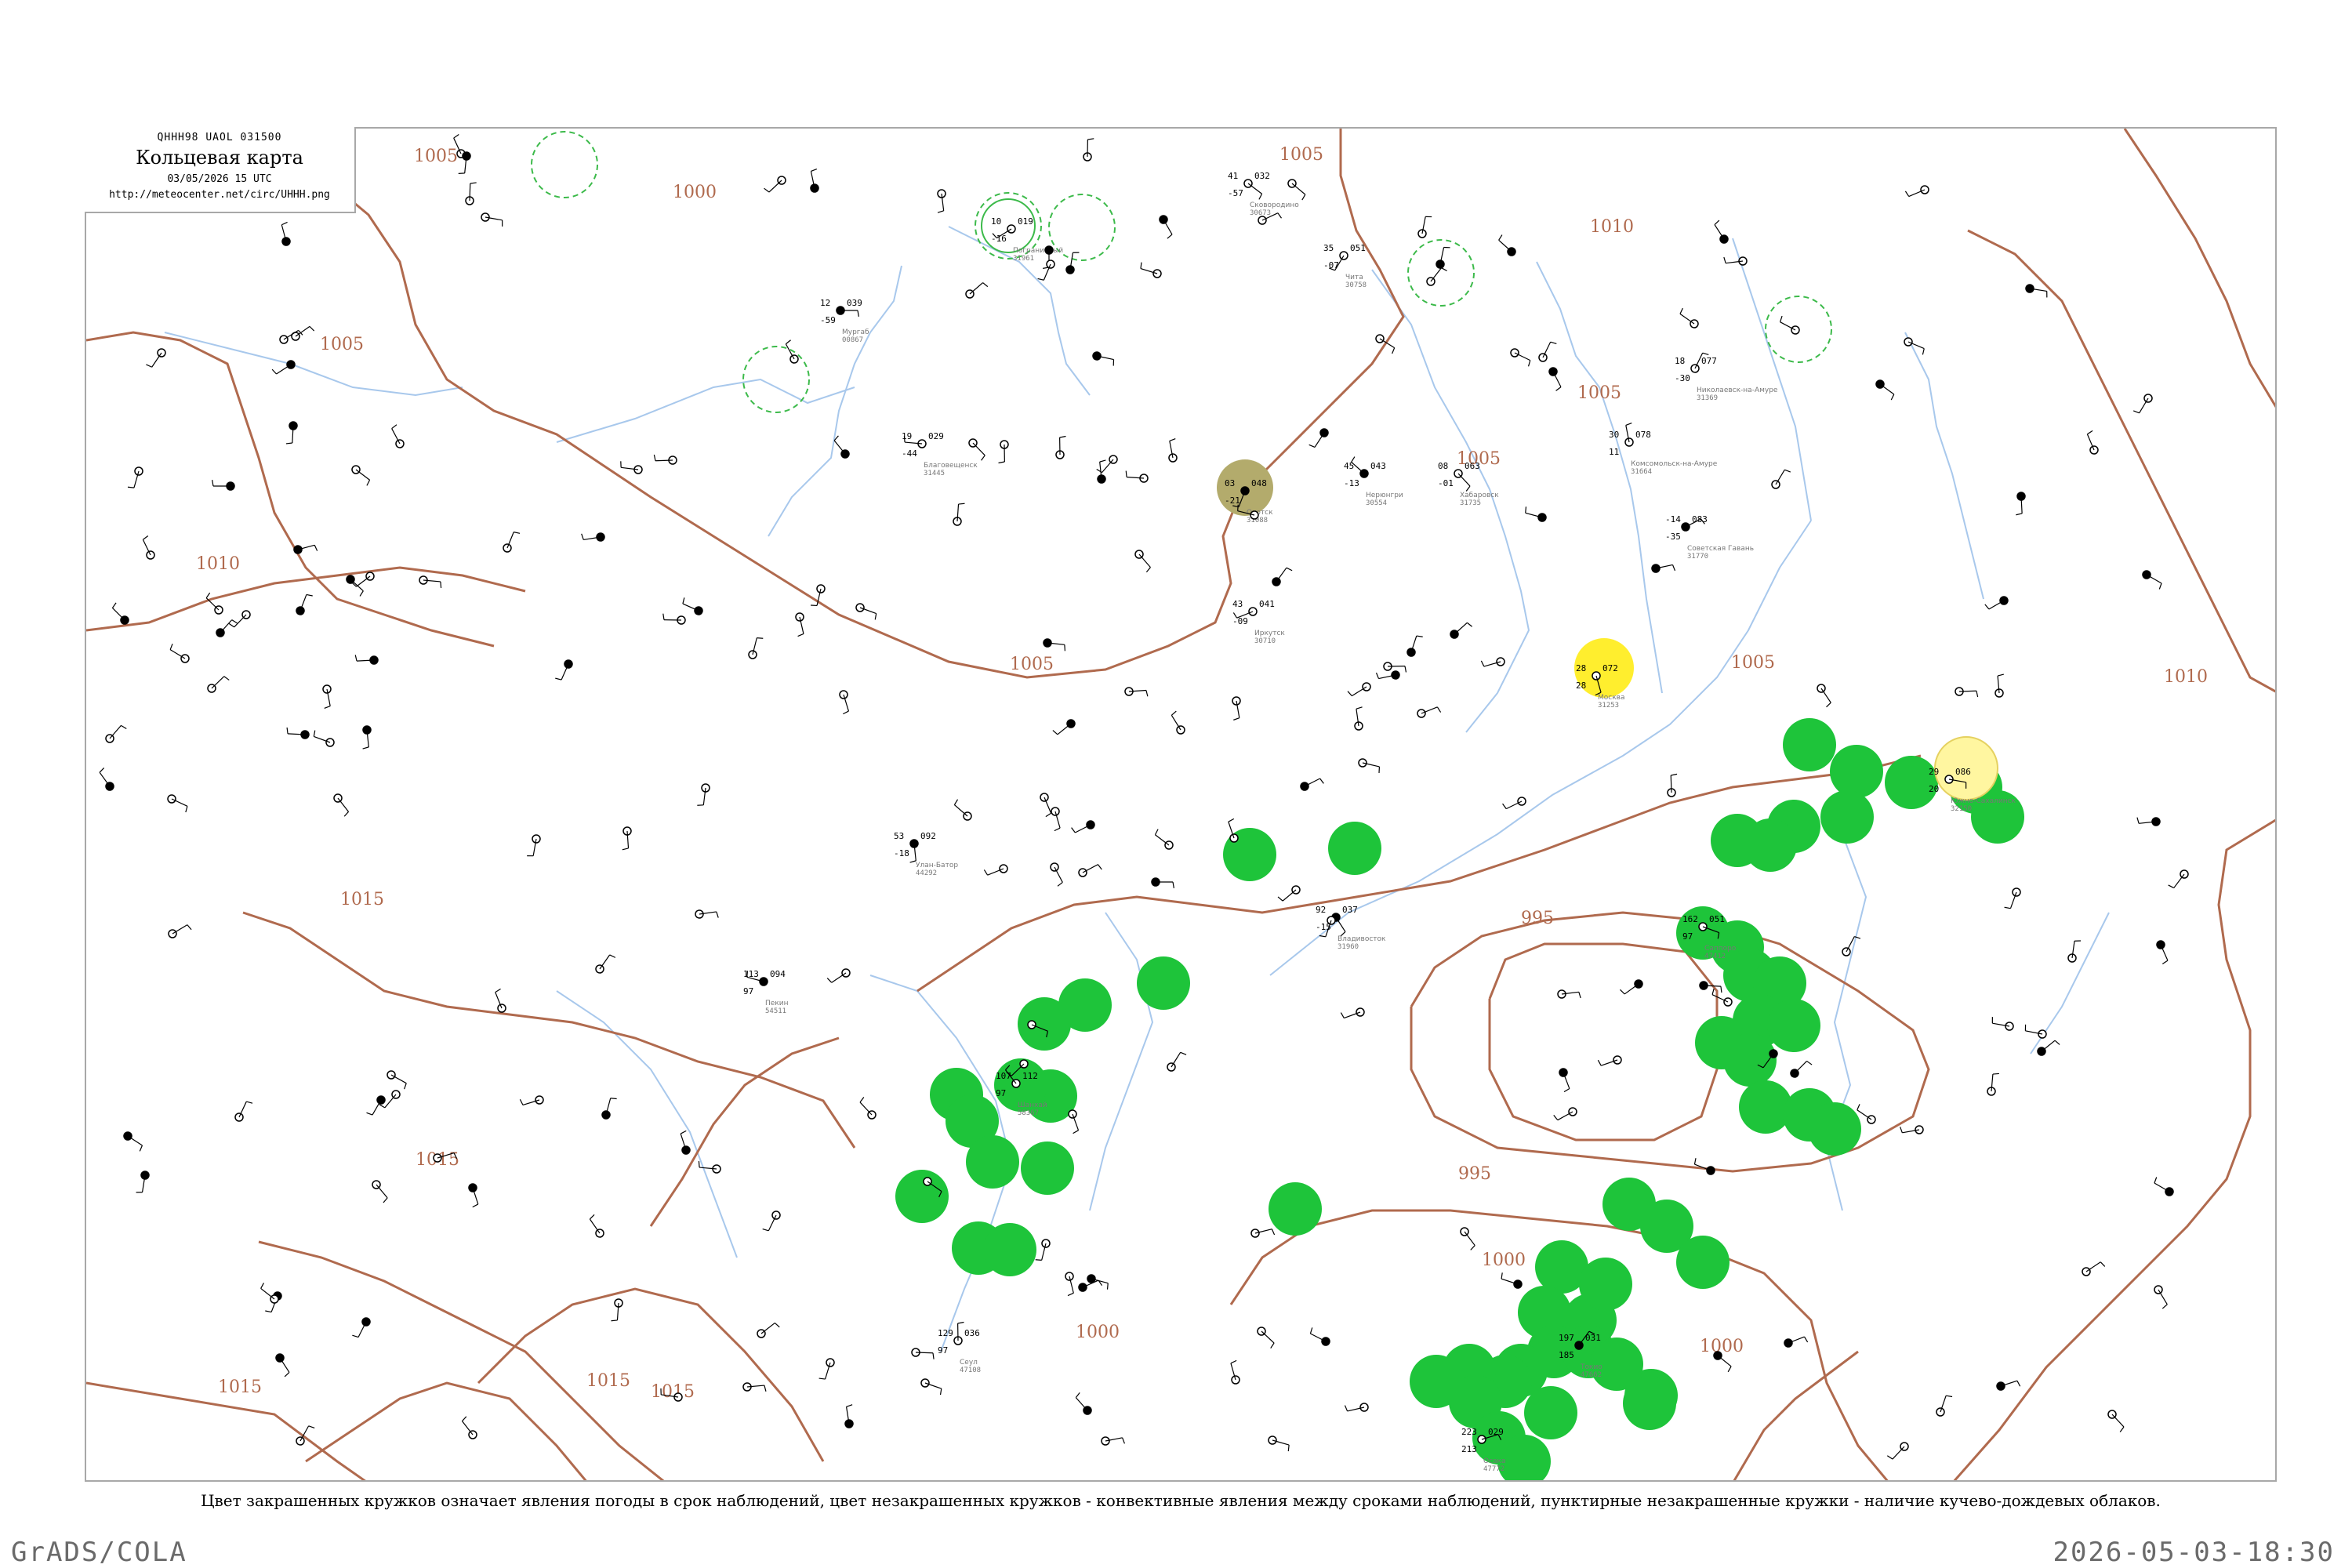  I want to click on map-url: http://meteocenter.net/circ/UHHH.png, so click(219, 195).